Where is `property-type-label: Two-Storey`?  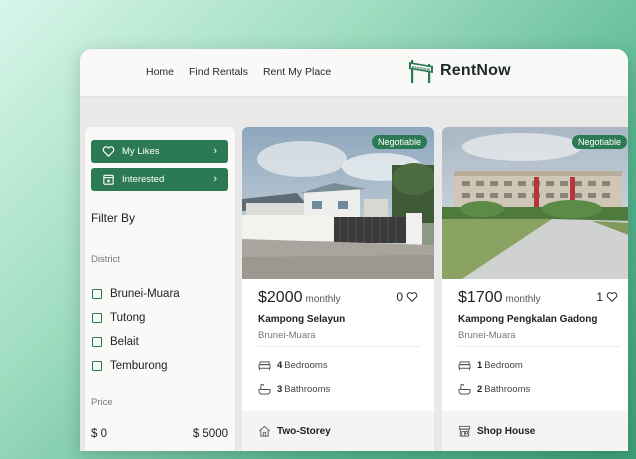
property-type-label: Two-Storey is located at coordinates (304, 431).